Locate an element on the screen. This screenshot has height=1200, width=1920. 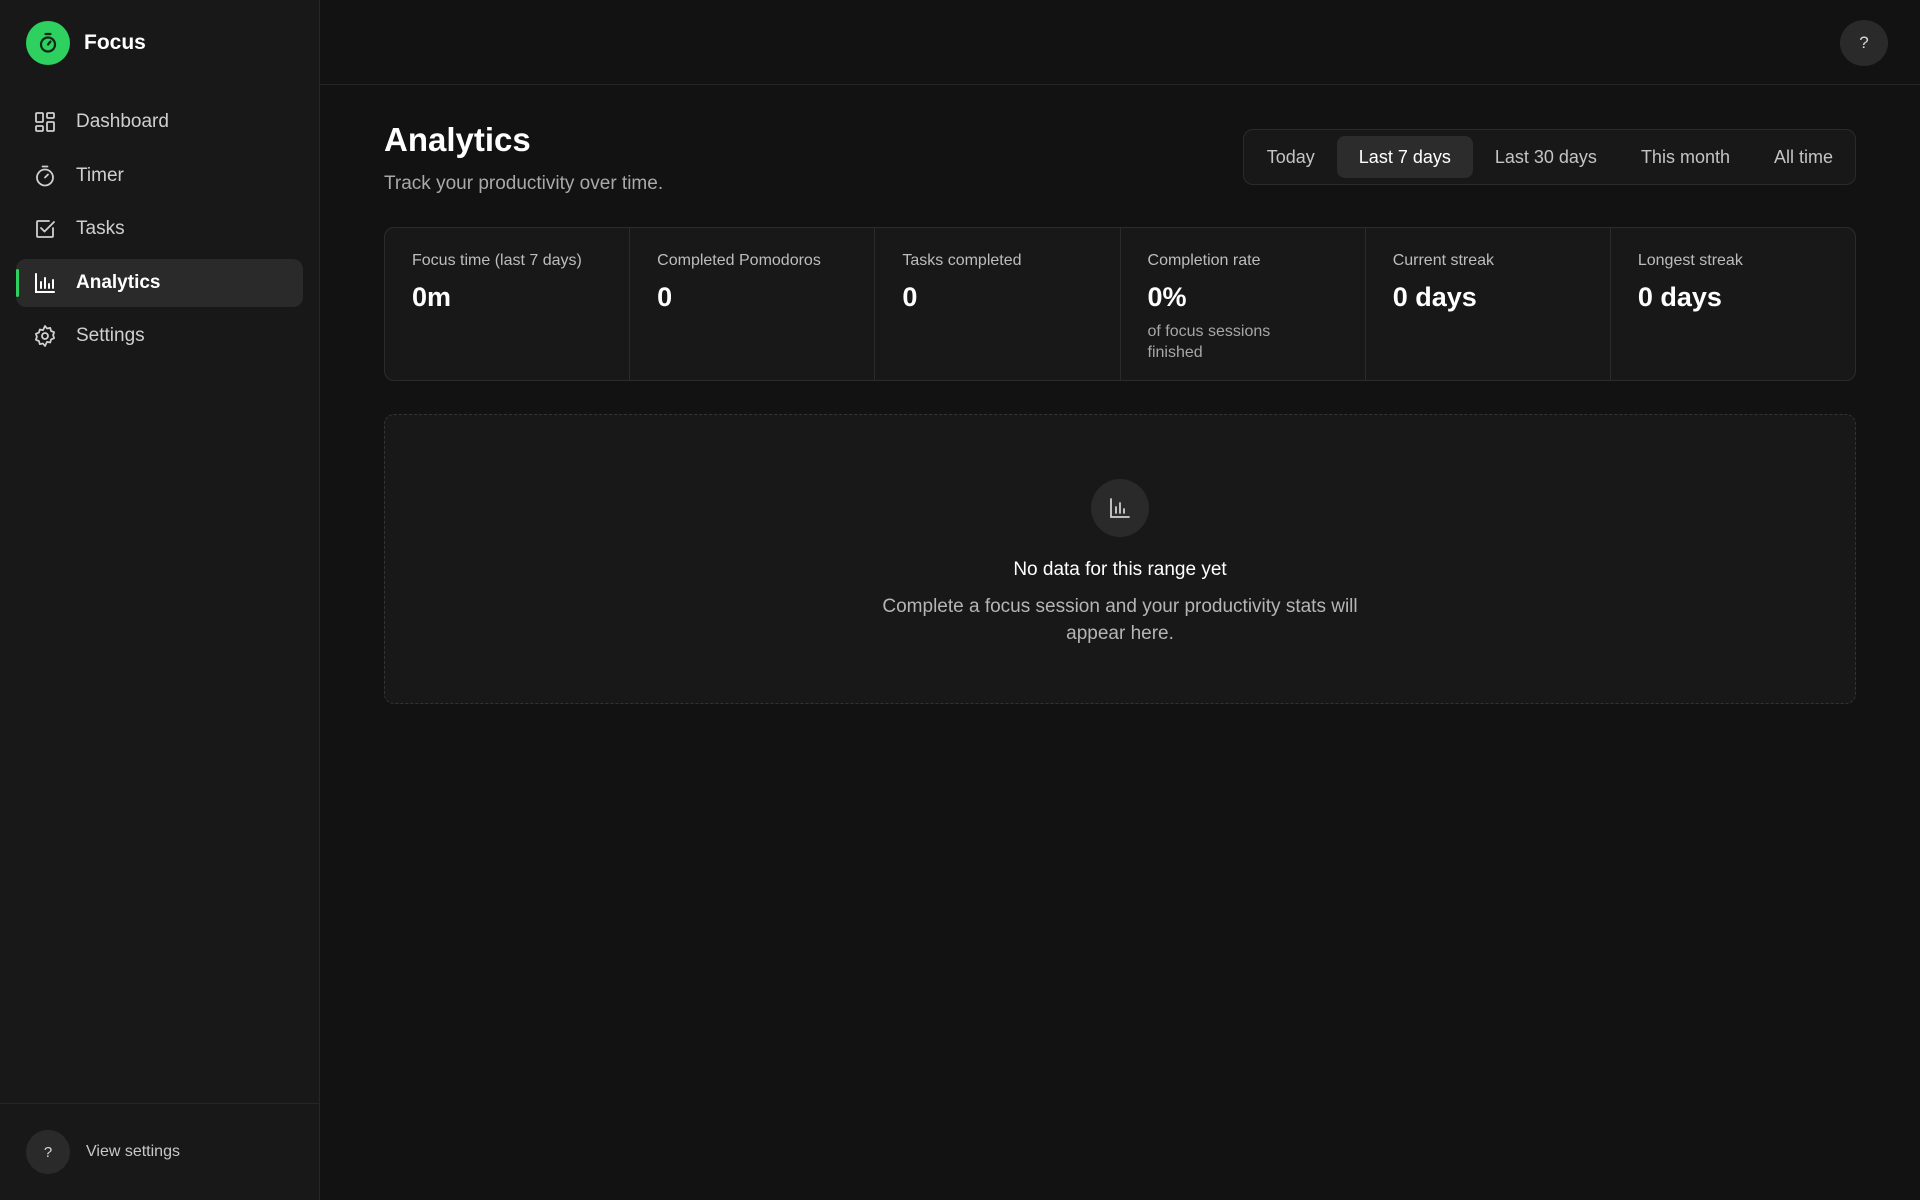
stat-tasks-completed: Tasks completed 0 is located at coordinates (998, 304).